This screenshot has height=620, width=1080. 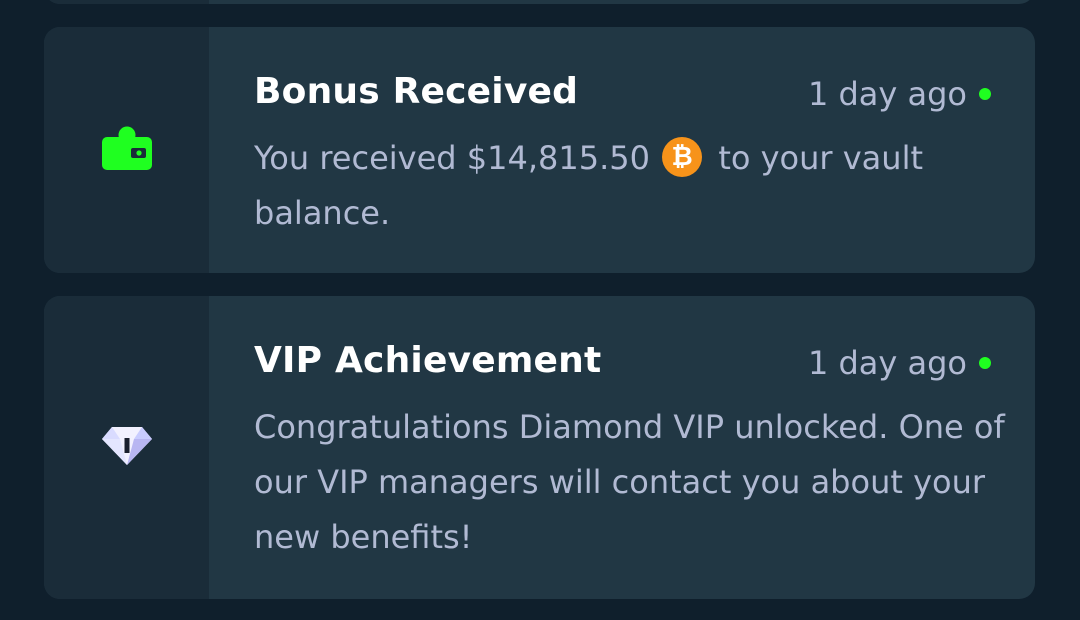 I want to click on wallet-icon, so click(x=127, y=150).